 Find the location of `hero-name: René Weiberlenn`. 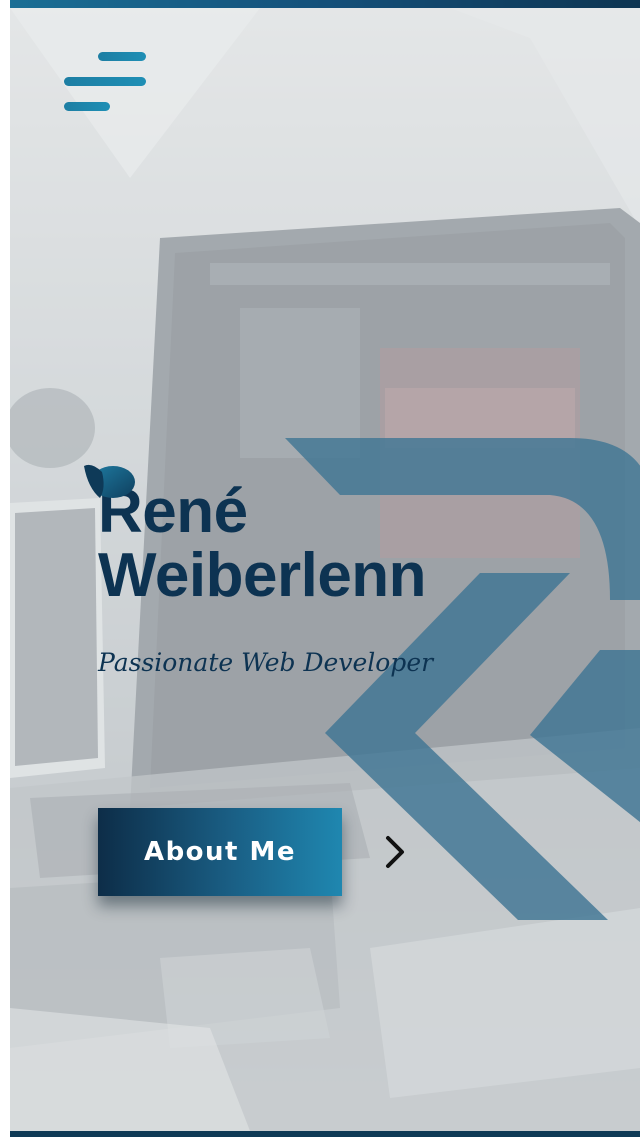

hero-name: René Weiberlenn is located at coordinates (358, 544).